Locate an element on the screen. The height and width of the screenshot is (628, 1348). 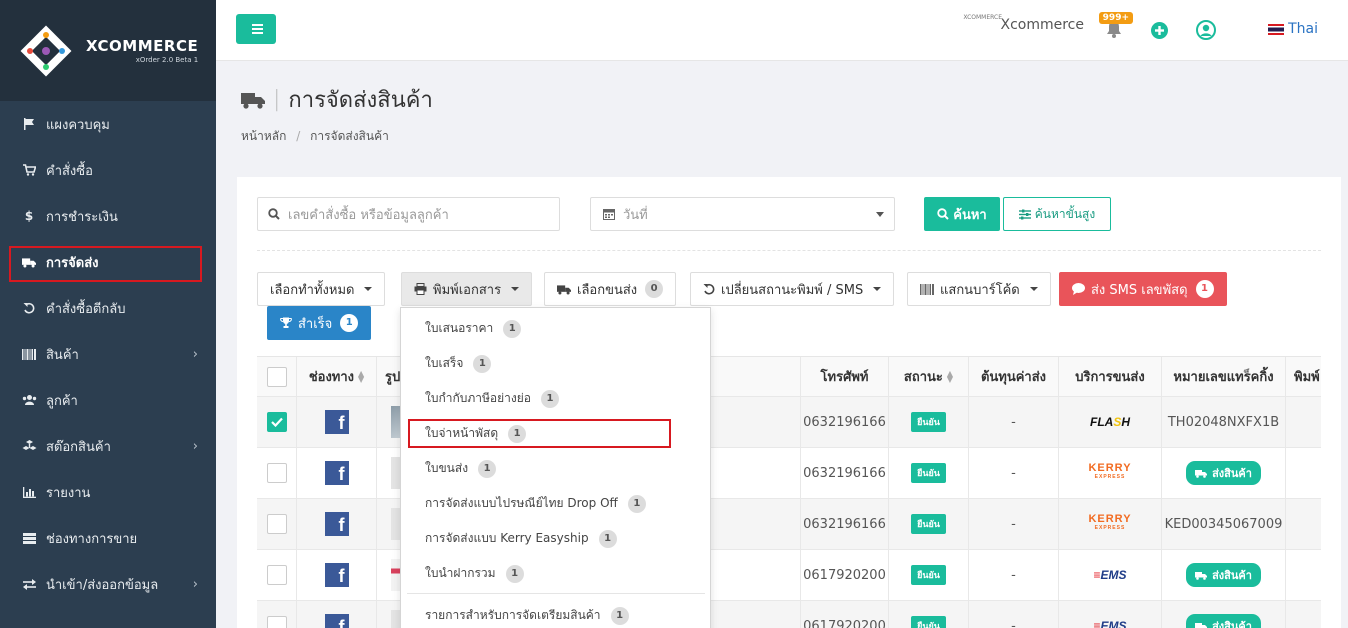
plus-circle-icon is located at coordinates (1159, 30).